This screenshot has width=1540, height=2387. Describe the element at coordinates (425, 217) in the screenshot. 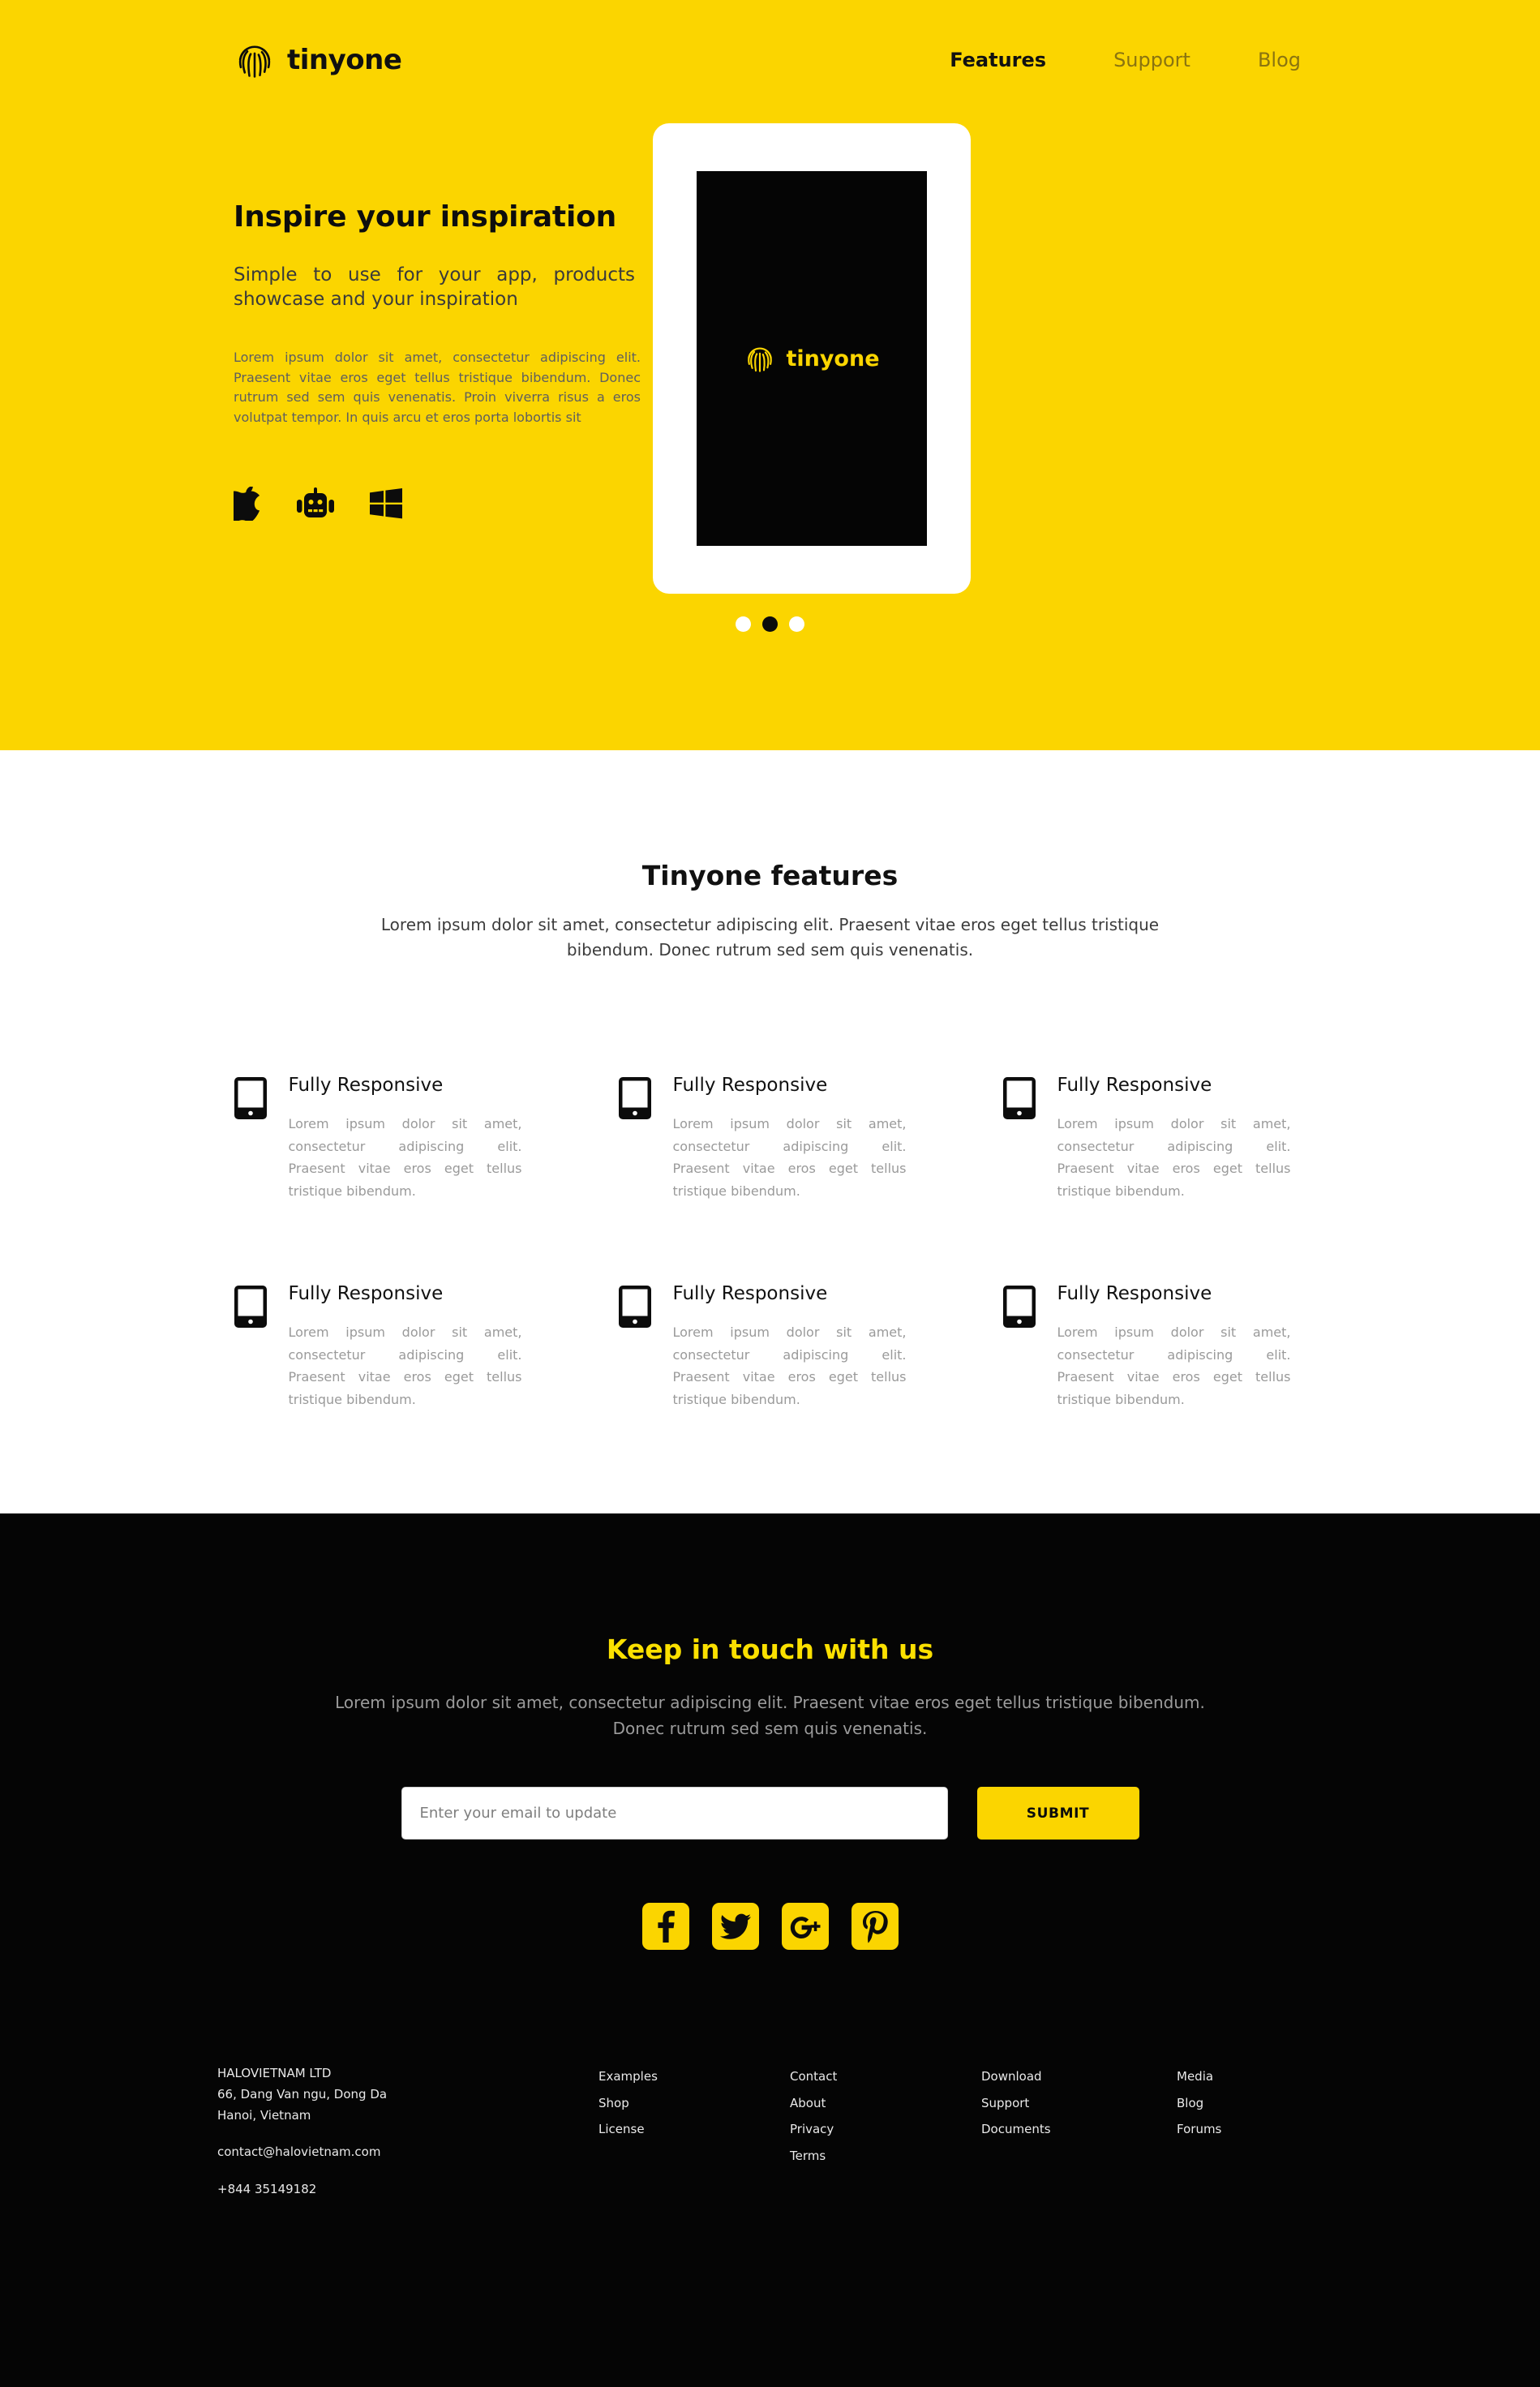

I see `hero-title: Inspire your inspiration` at that location.